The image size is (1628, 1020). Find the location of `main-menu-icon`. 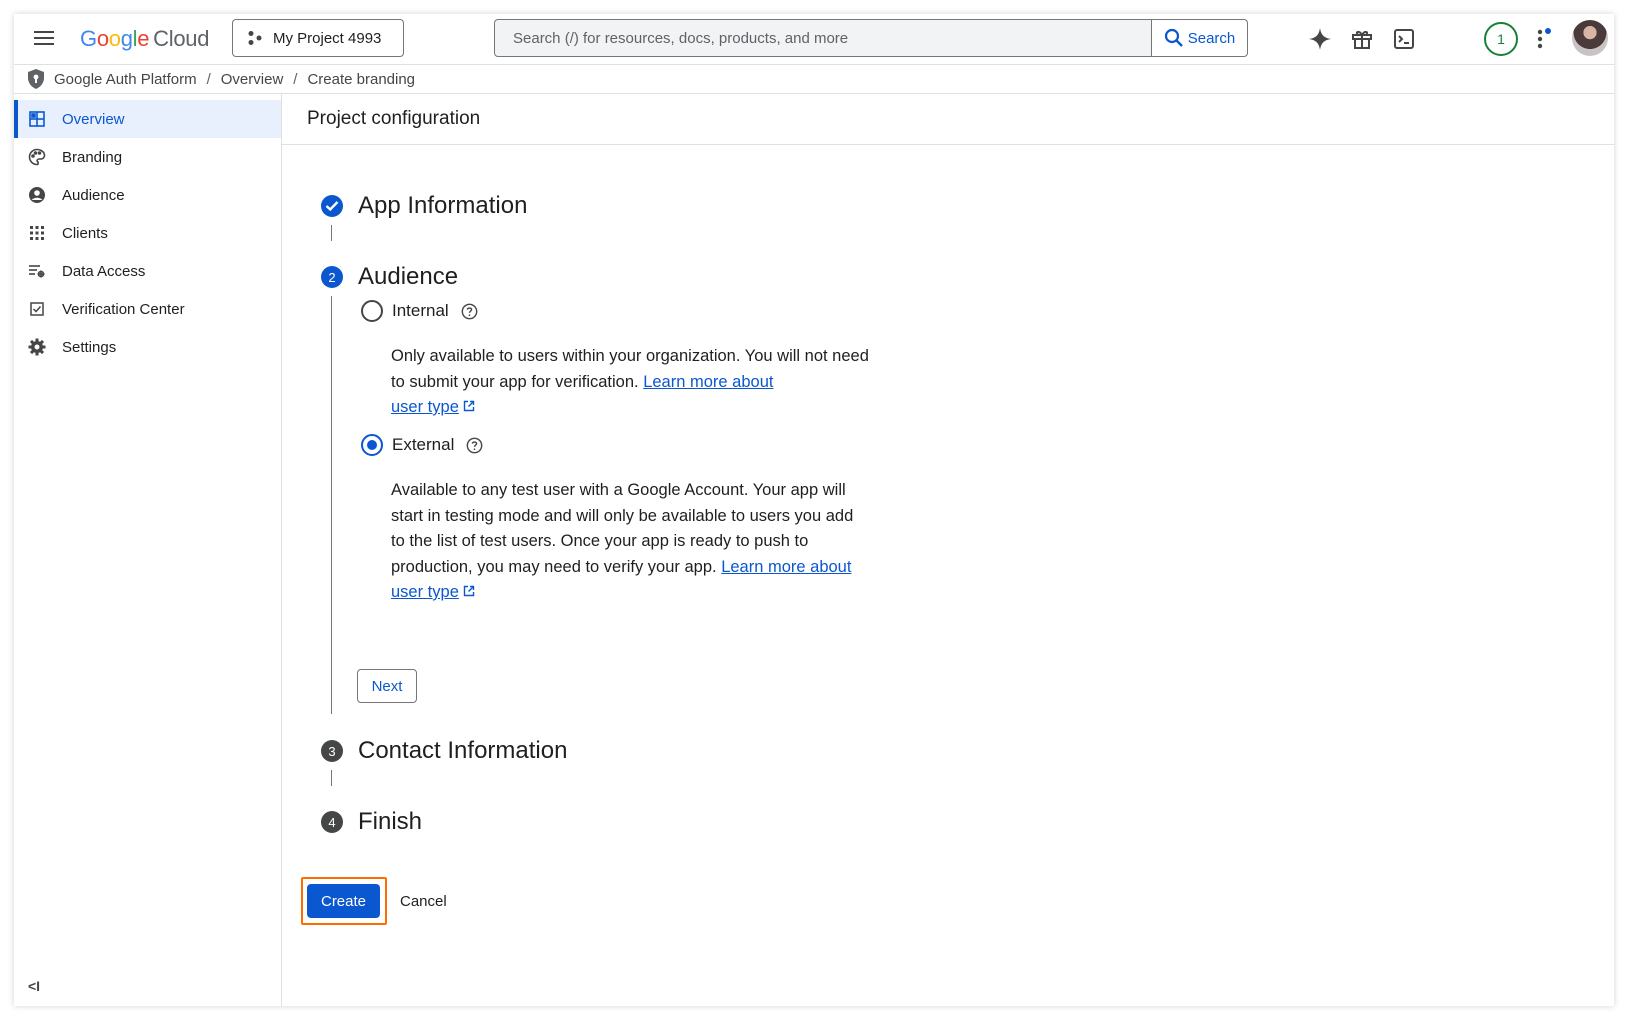

main-menu-icon is located at coordinates (44, 39).